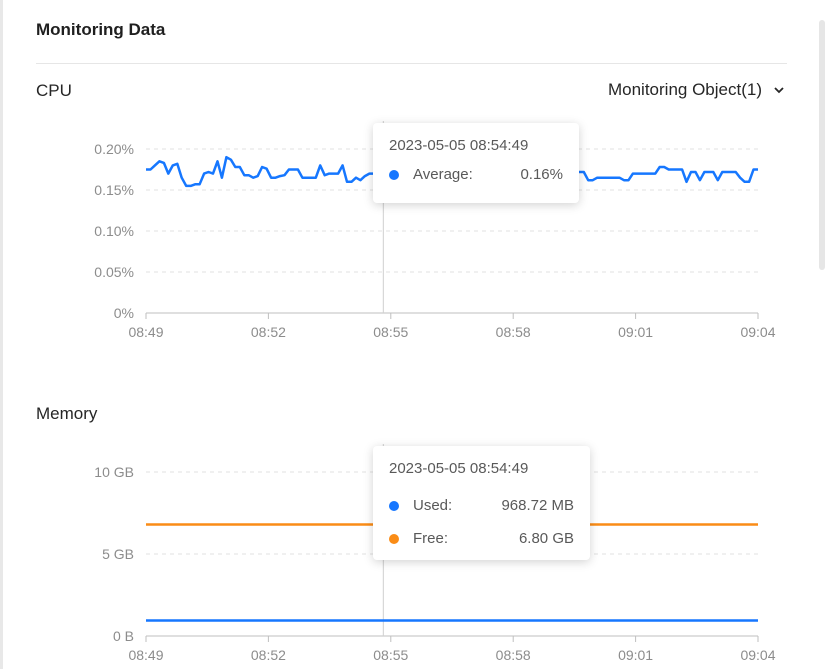  Describe the element at coordinates (481, 505) in the screenshot. I see `memory-tooltip-row-used: Used: 968.72 MB` at that location.